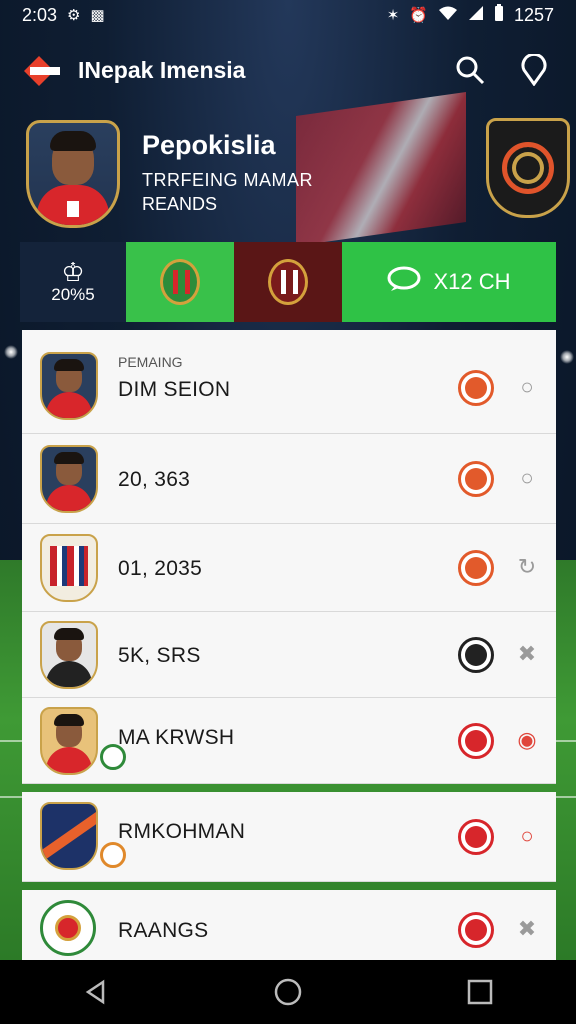 This screenshot has width=576, height=1024. Describe the element at coordinates (533, 14) in the screenshot. I see `status-clock: 1257` at that location.